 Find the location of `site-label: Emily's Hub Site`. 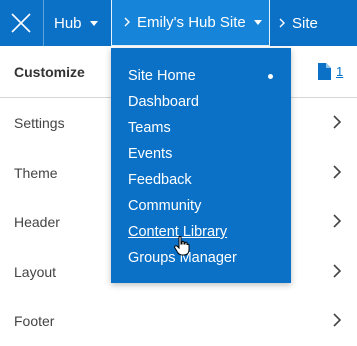

site-label: Emily's Hub Site is located at coordinates (191, 22).